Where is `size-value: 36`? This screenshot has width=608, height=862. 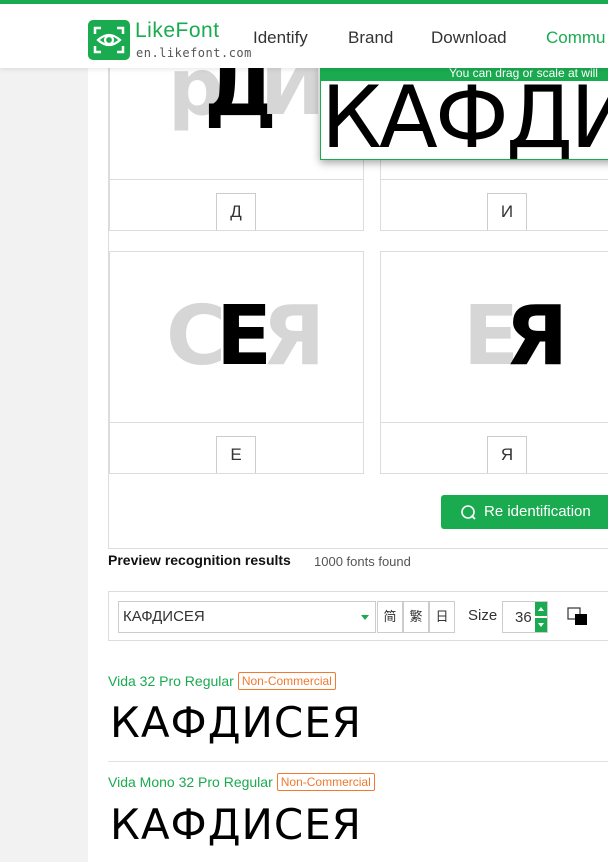
size-value: 36 is located at coordinates (523, 617).